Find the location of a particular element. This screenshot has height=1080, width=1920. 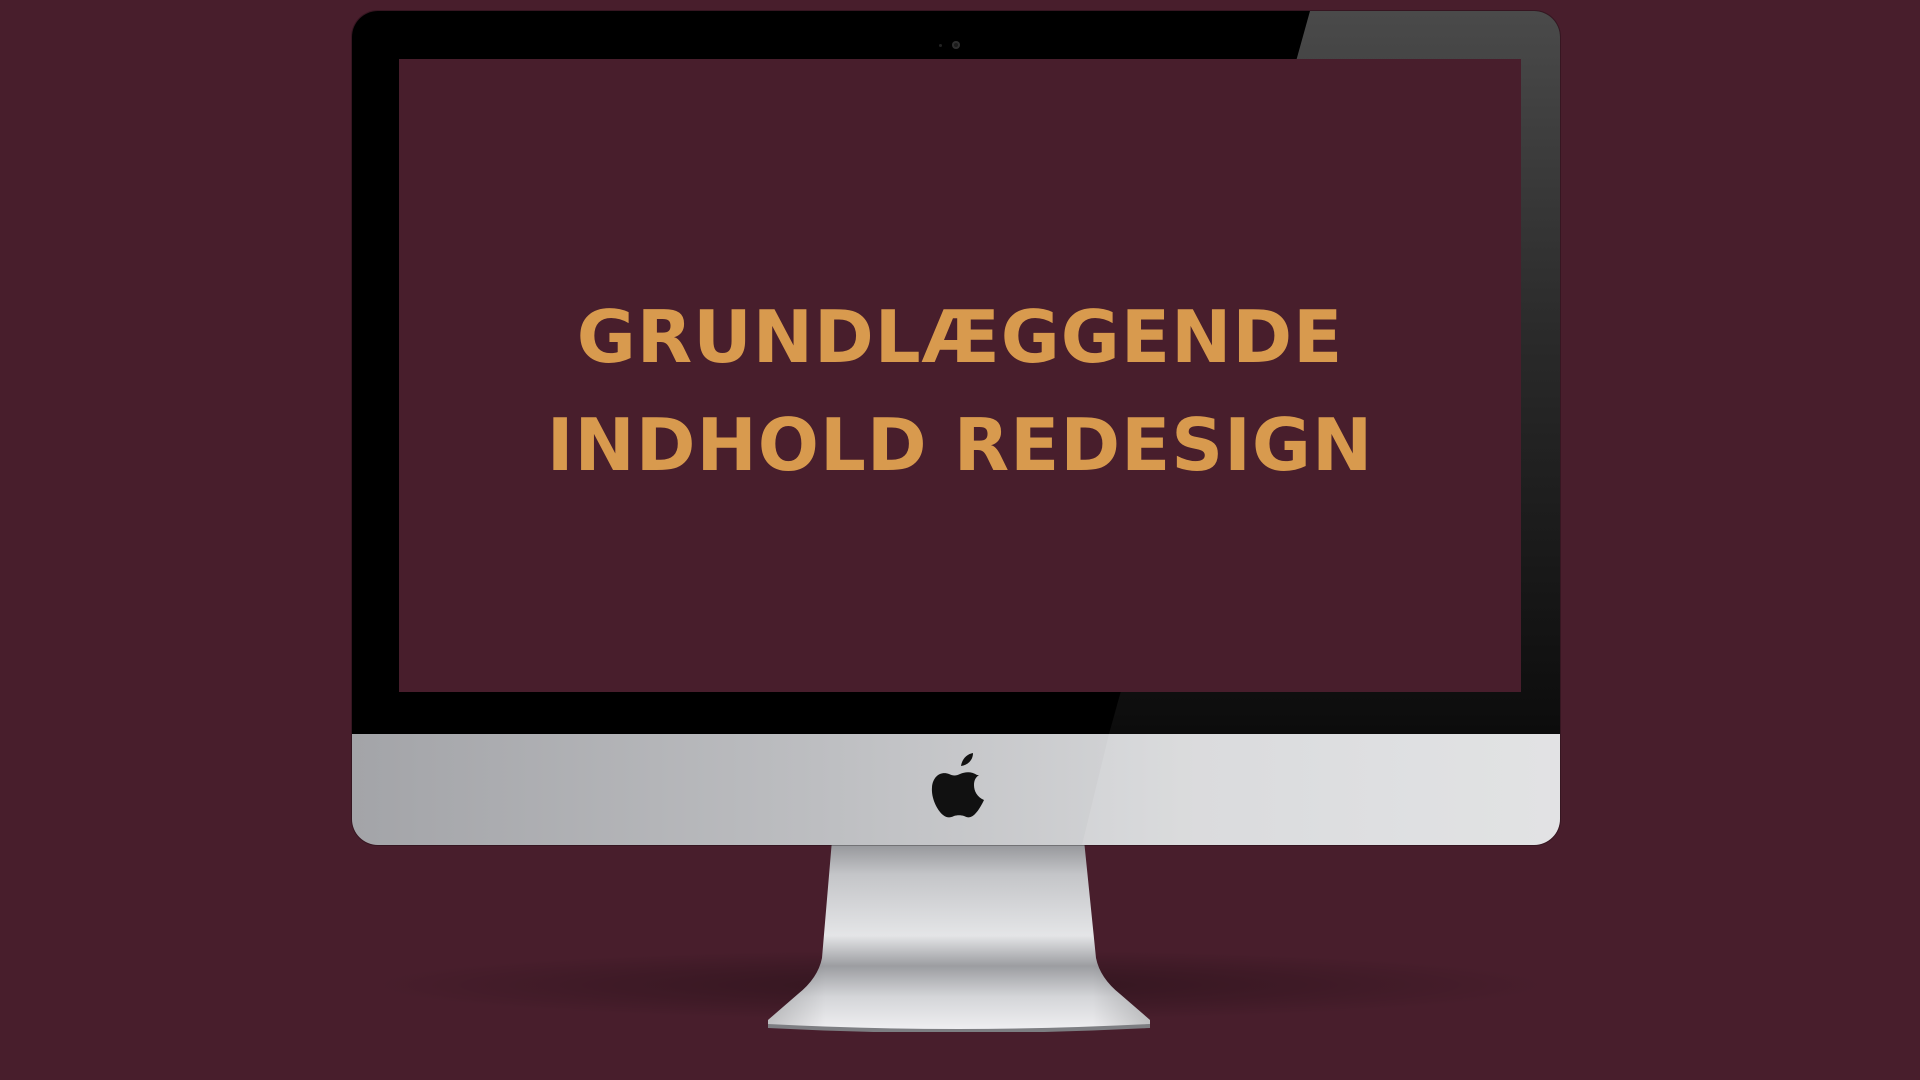

screen-headline: GRUNDLÆGGENDE INDHOLD REDESIGN is located at coordinates (960, 391).